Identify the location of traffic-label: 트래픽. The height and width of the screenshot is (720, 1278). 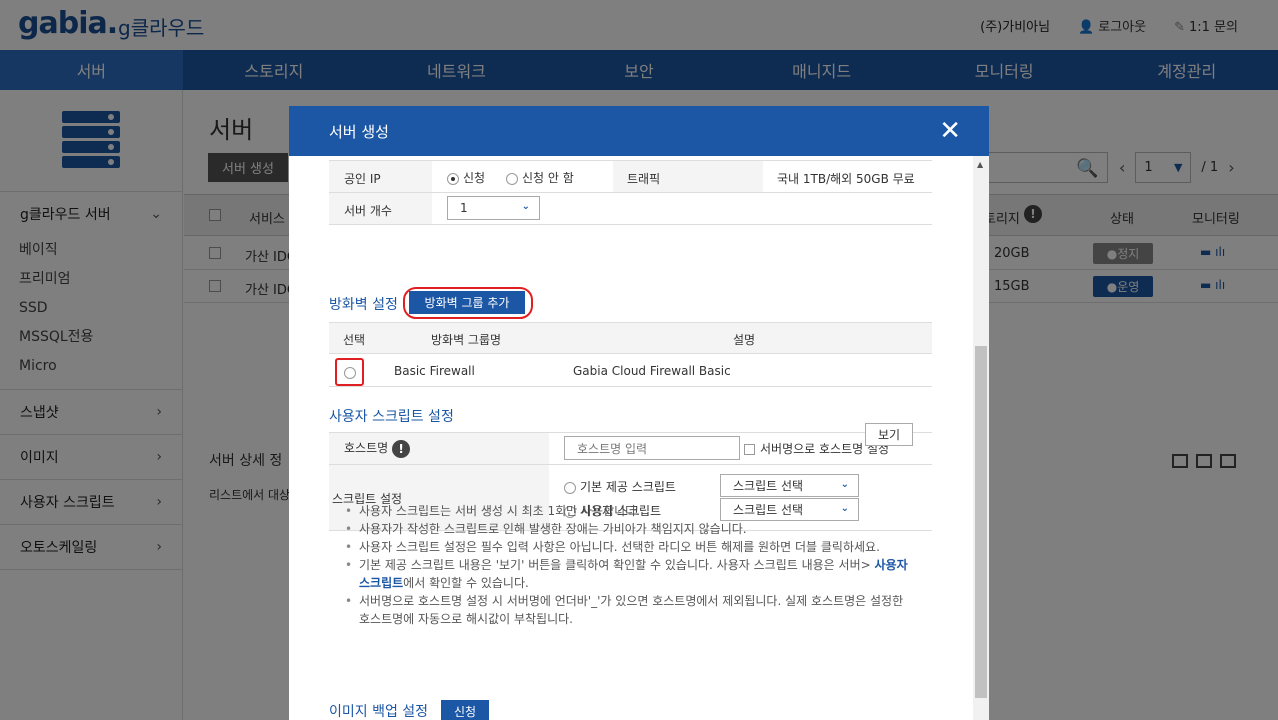
(644, 179).